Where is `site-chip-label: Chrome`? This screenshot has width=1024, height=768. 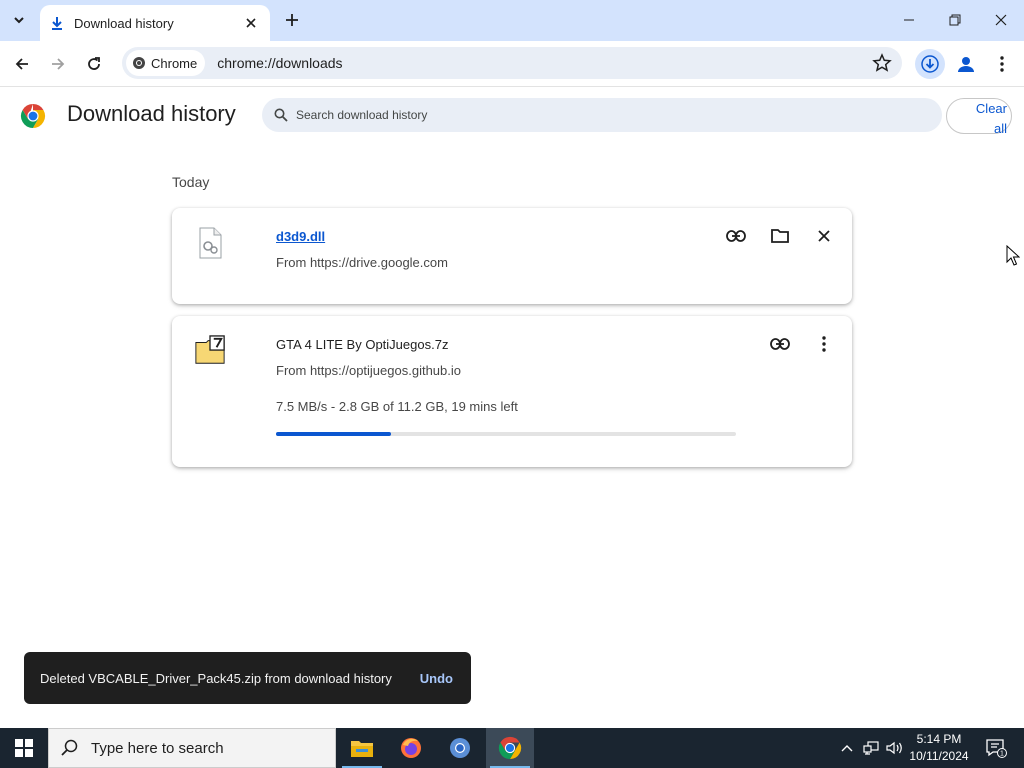
site-chip-label: Chrome is located at coordinates (174, 63).